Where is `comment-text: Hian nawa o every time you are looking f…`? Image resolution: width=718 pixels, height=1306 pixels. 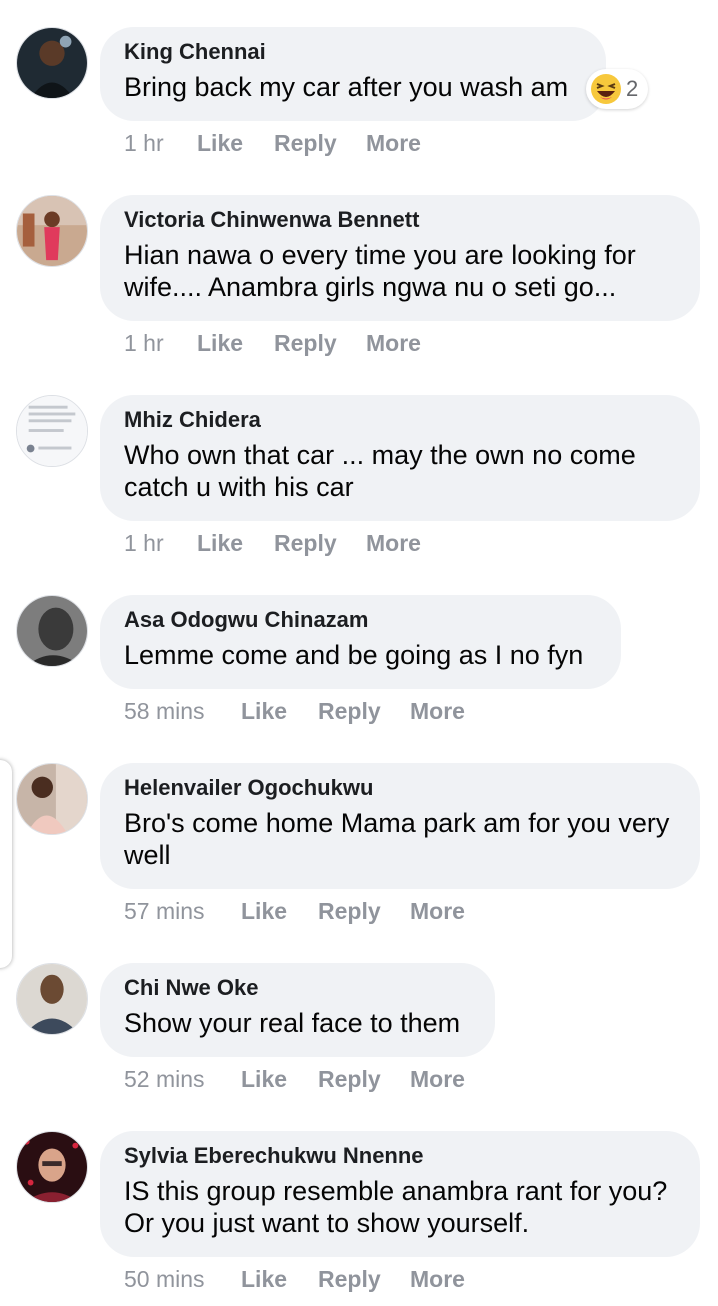
comment-text: Hian nawa o every time you are looking f… is located at coordinates (380, 271).